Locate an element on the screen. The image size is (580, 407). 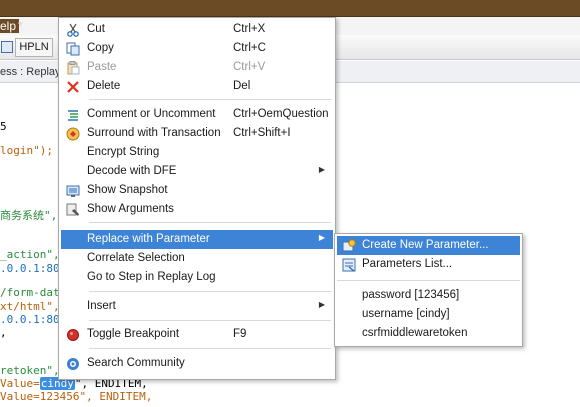
menu-item-shortcut: Ctrl+C is located at coordinates (249, 48).